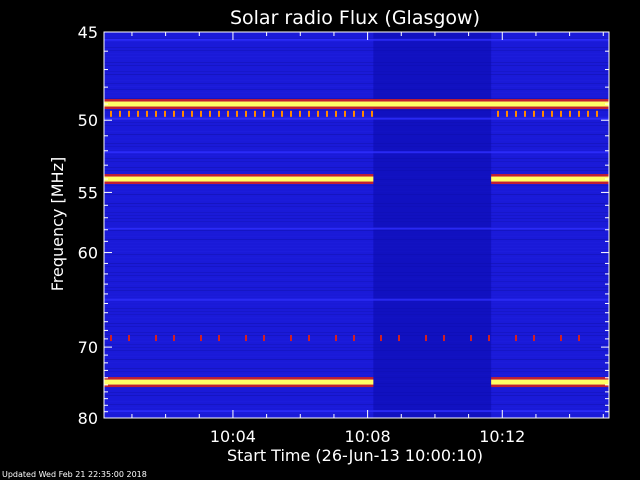 This screenshot has width=640, height=480. Describe the element at coordinates (88, 347) in the screenshot. I see `y-tick-label: 70` at that location.